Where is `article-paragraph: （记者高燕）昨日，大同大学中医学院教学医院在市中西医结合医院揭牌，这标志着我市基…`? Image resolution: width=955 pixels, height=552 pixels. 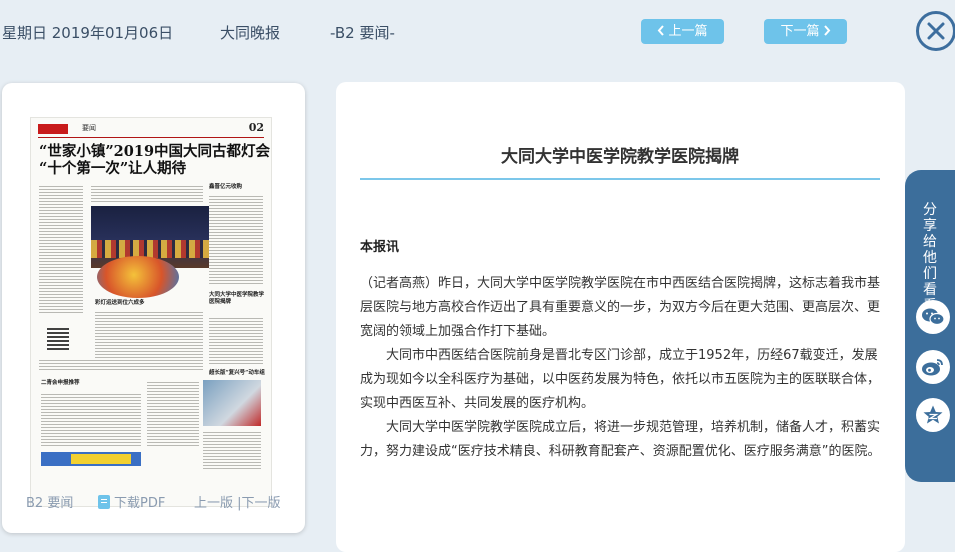 article-paragraph: （记者高燕）昨日，大同大学中医学院教学医院在市中西医结合医院揭牌，这标志着我市基… is located at coordinates (620, 307).